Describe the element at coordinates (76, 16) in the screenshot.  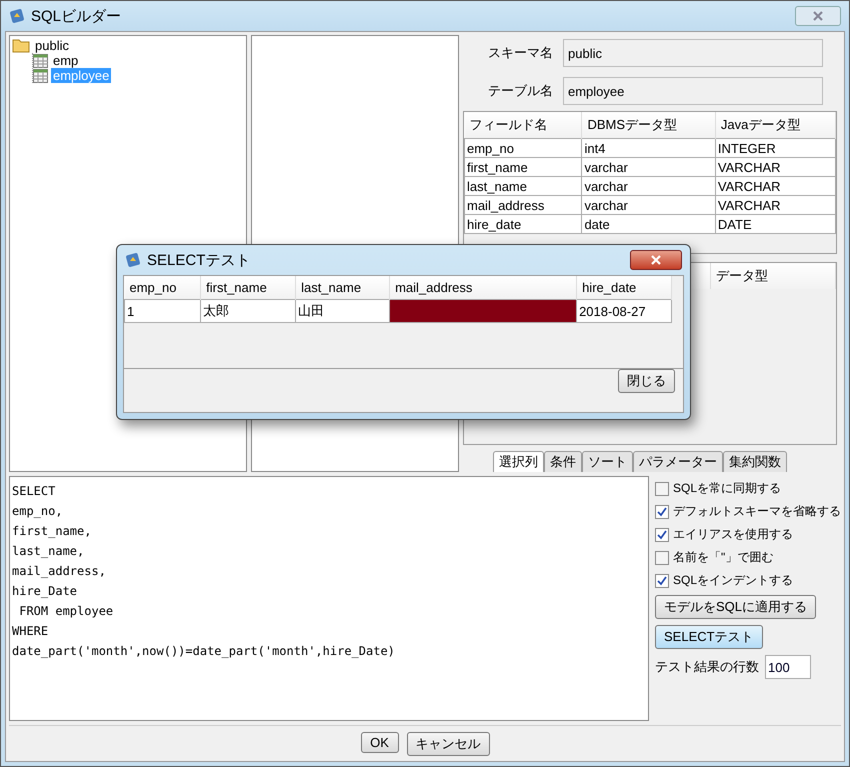
I see `window-title: SQLビルダー` at that location.